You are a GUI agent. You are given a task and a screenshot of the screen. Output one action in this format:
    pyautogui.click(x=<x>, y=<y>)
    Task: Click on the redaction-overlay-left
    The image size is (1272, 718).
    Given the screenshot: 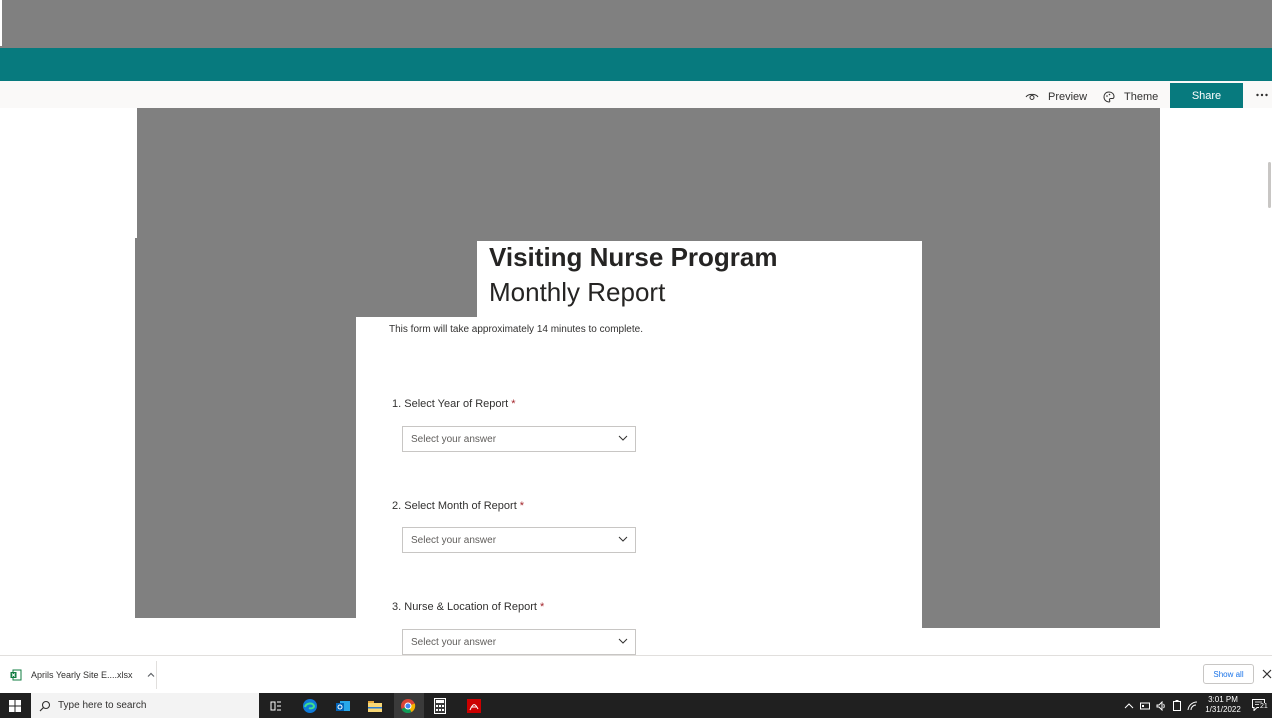 What is the action you would take?
    pyautogui.click(x=245, y=428)
    